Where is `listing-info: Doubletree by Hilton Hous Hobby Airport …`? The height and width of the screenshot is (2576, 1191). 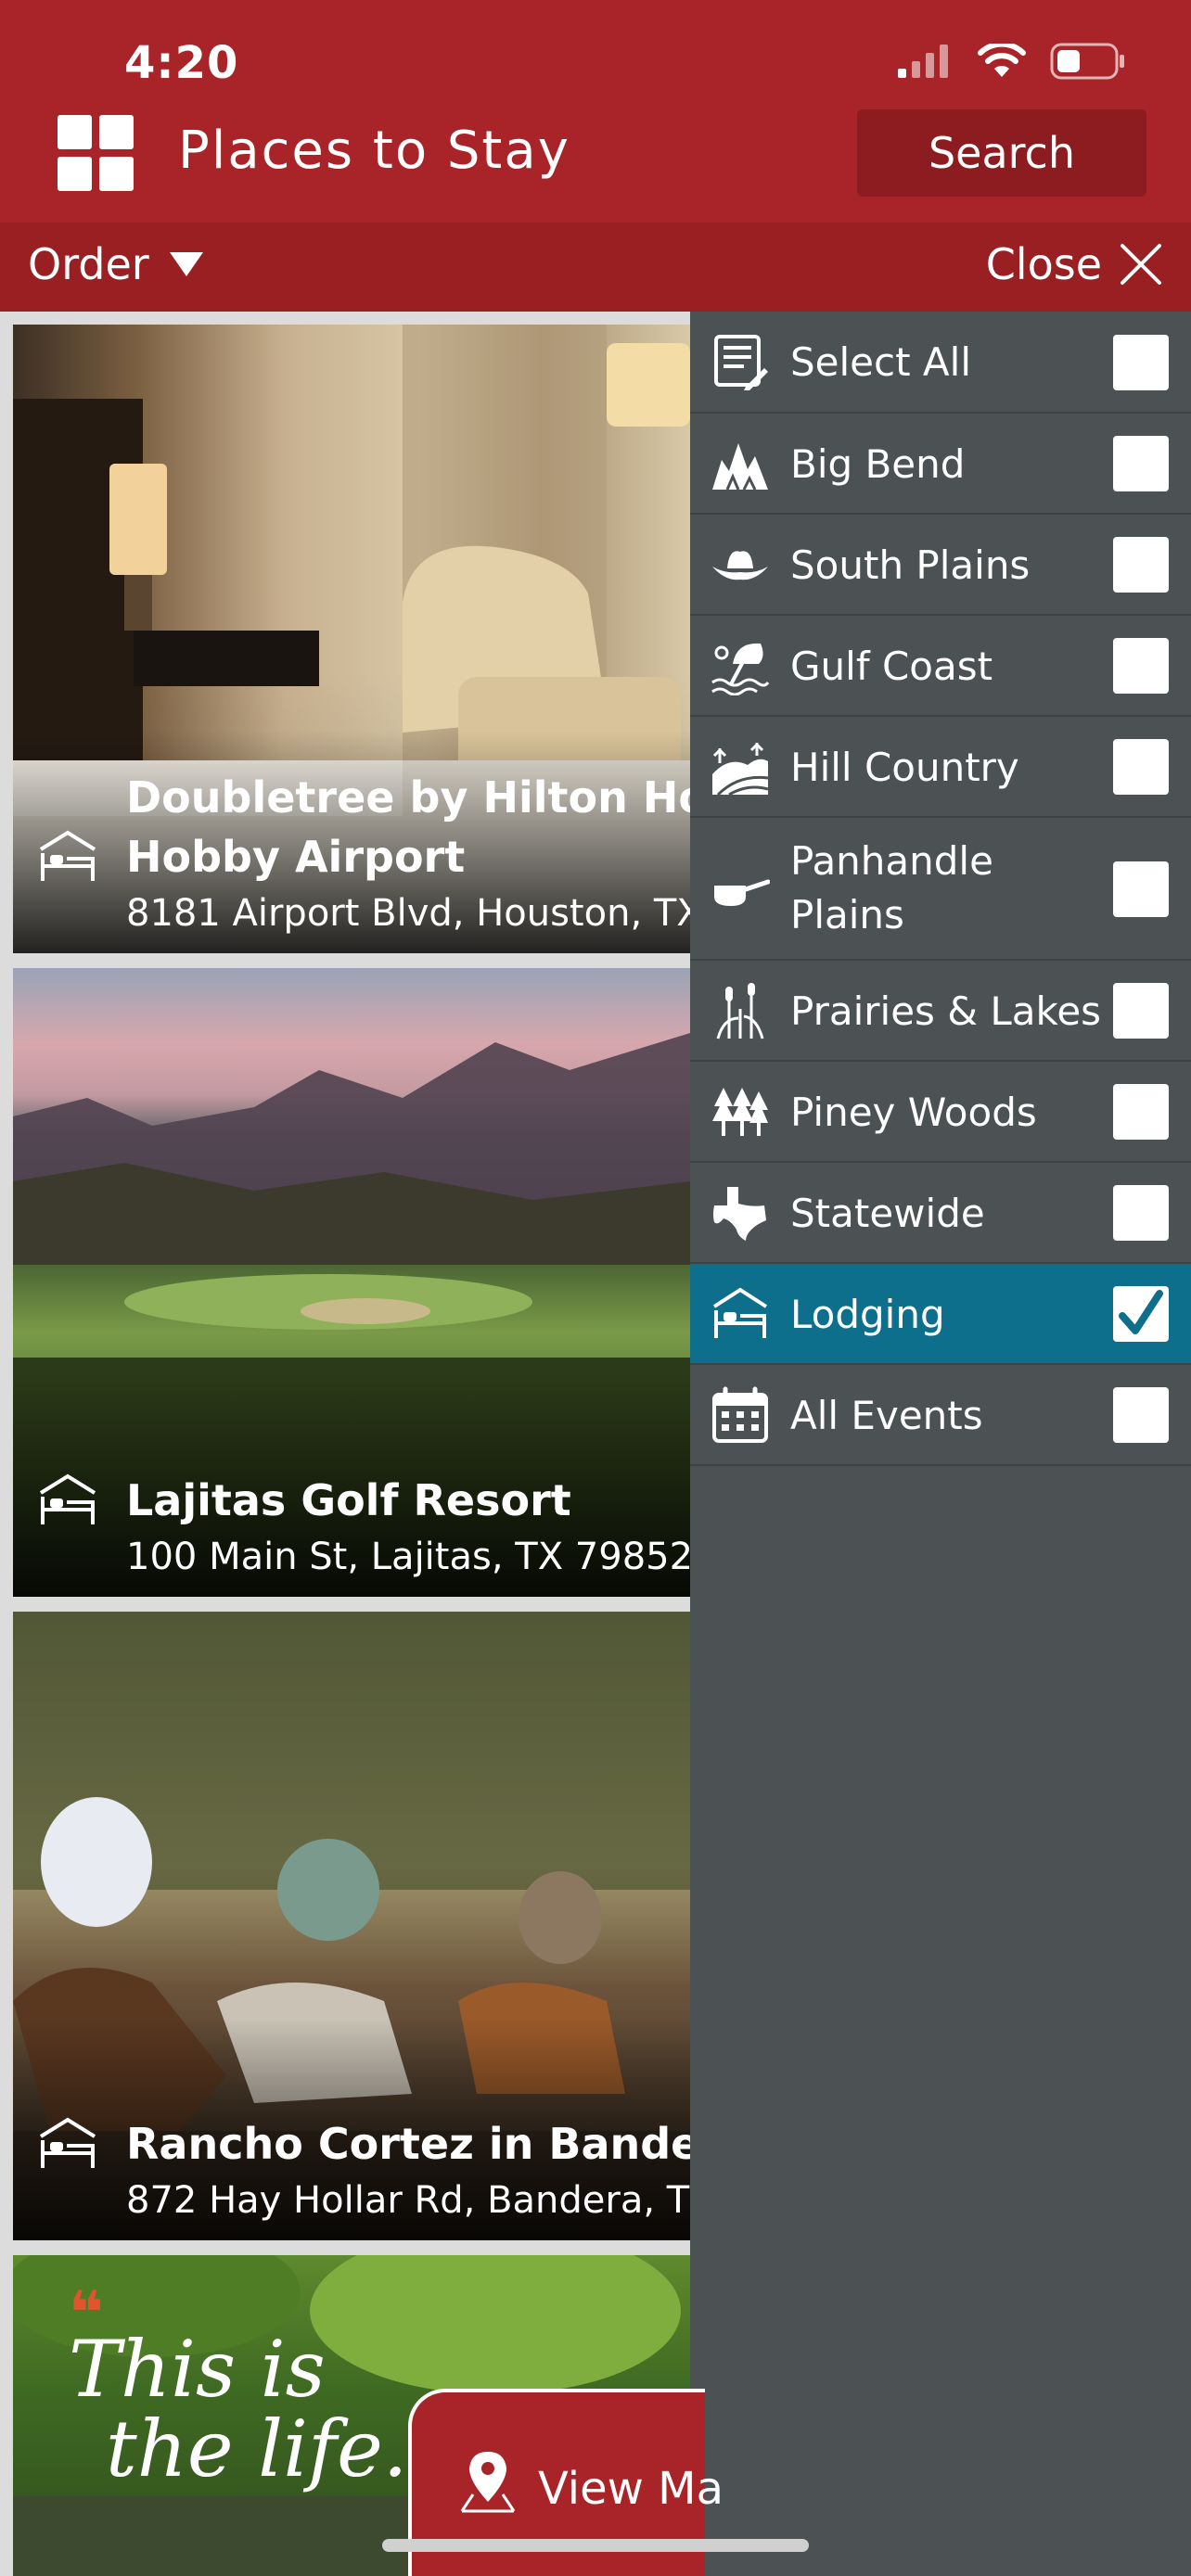
listing-info: Doubletree by Hilton Hous Hobby Airport … is located at coordinates (408, 854).